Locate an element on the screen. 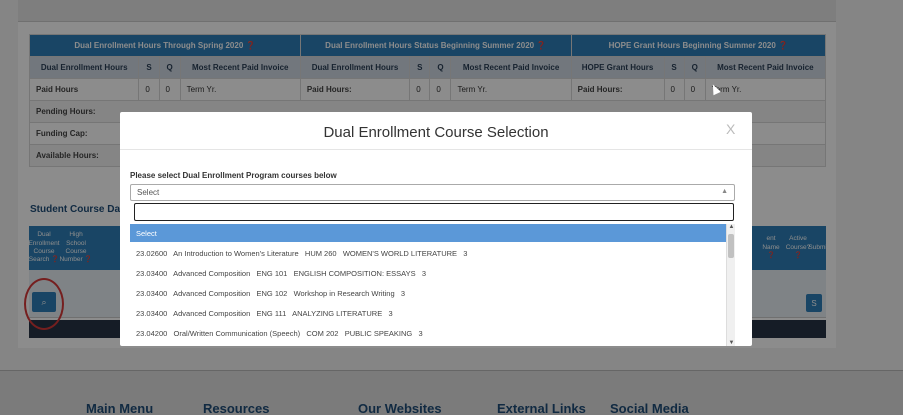 This screenshot has height=415, width=903. scroll-down-icon: ▼ is located at coordinates (731, 343).